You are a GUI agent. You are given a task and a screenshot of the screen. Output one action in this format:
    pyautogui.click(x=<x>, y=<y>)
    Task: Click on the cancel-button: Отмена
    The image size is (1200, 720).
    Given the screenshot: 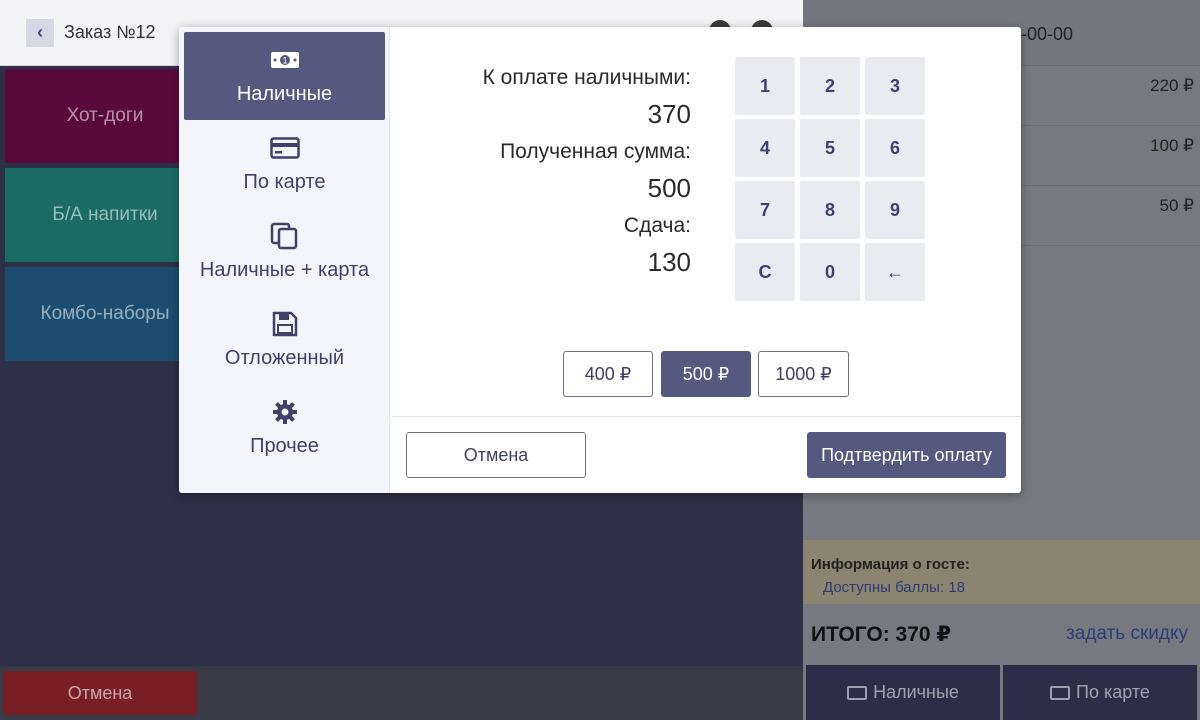 What is the action you would take?
    pyautogui.click(x=496, y=455)
    